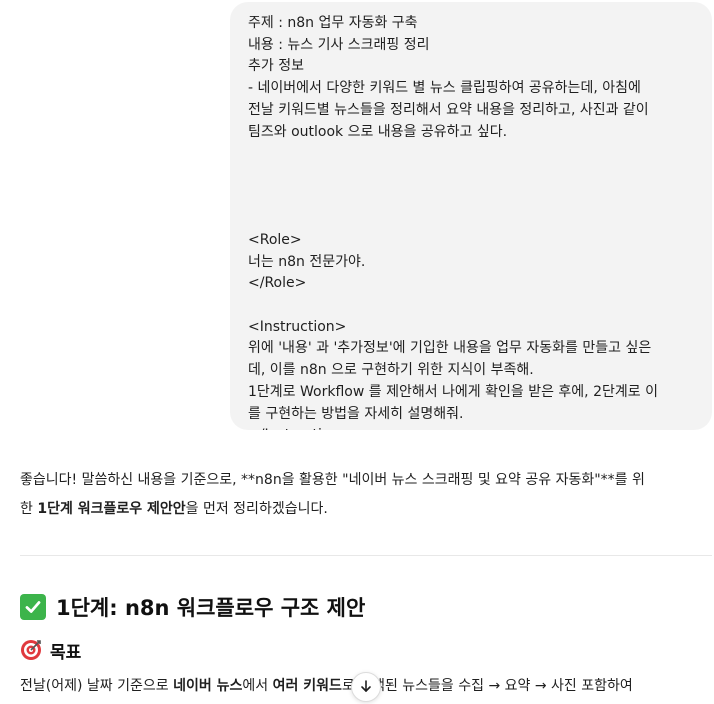  I want to click on goal-mid: 에서, so click(257, 686).